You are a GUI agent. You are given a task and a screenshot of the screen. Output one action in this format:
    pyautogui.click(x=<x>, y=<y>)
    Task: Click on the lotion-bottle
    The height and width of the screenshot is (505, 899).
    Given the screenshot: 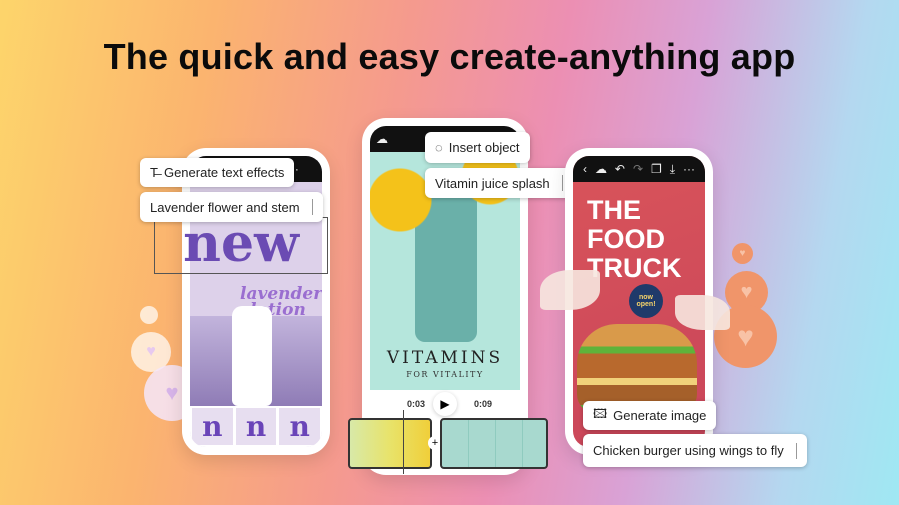 What is the action you would take?
    pyautogui.click(x=252, y=356)
    